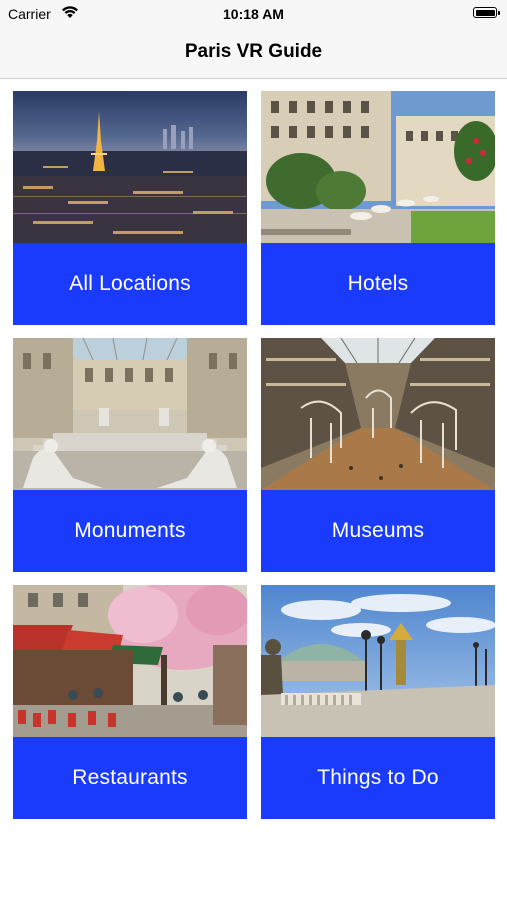 The width and height of the screenshot is (507, 900). I want to click on category-tile-monuments: Monuments, so click(130, 455).